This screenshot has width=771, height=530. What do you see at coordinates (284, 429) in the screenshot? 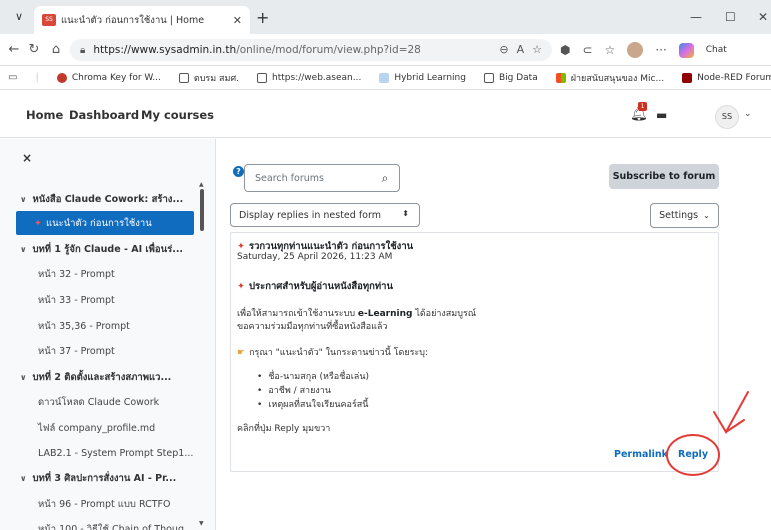
I see `post-footer-note: คลิกที่ปุ่ม Reply มุมขวา` at bounding box center [284, 429].